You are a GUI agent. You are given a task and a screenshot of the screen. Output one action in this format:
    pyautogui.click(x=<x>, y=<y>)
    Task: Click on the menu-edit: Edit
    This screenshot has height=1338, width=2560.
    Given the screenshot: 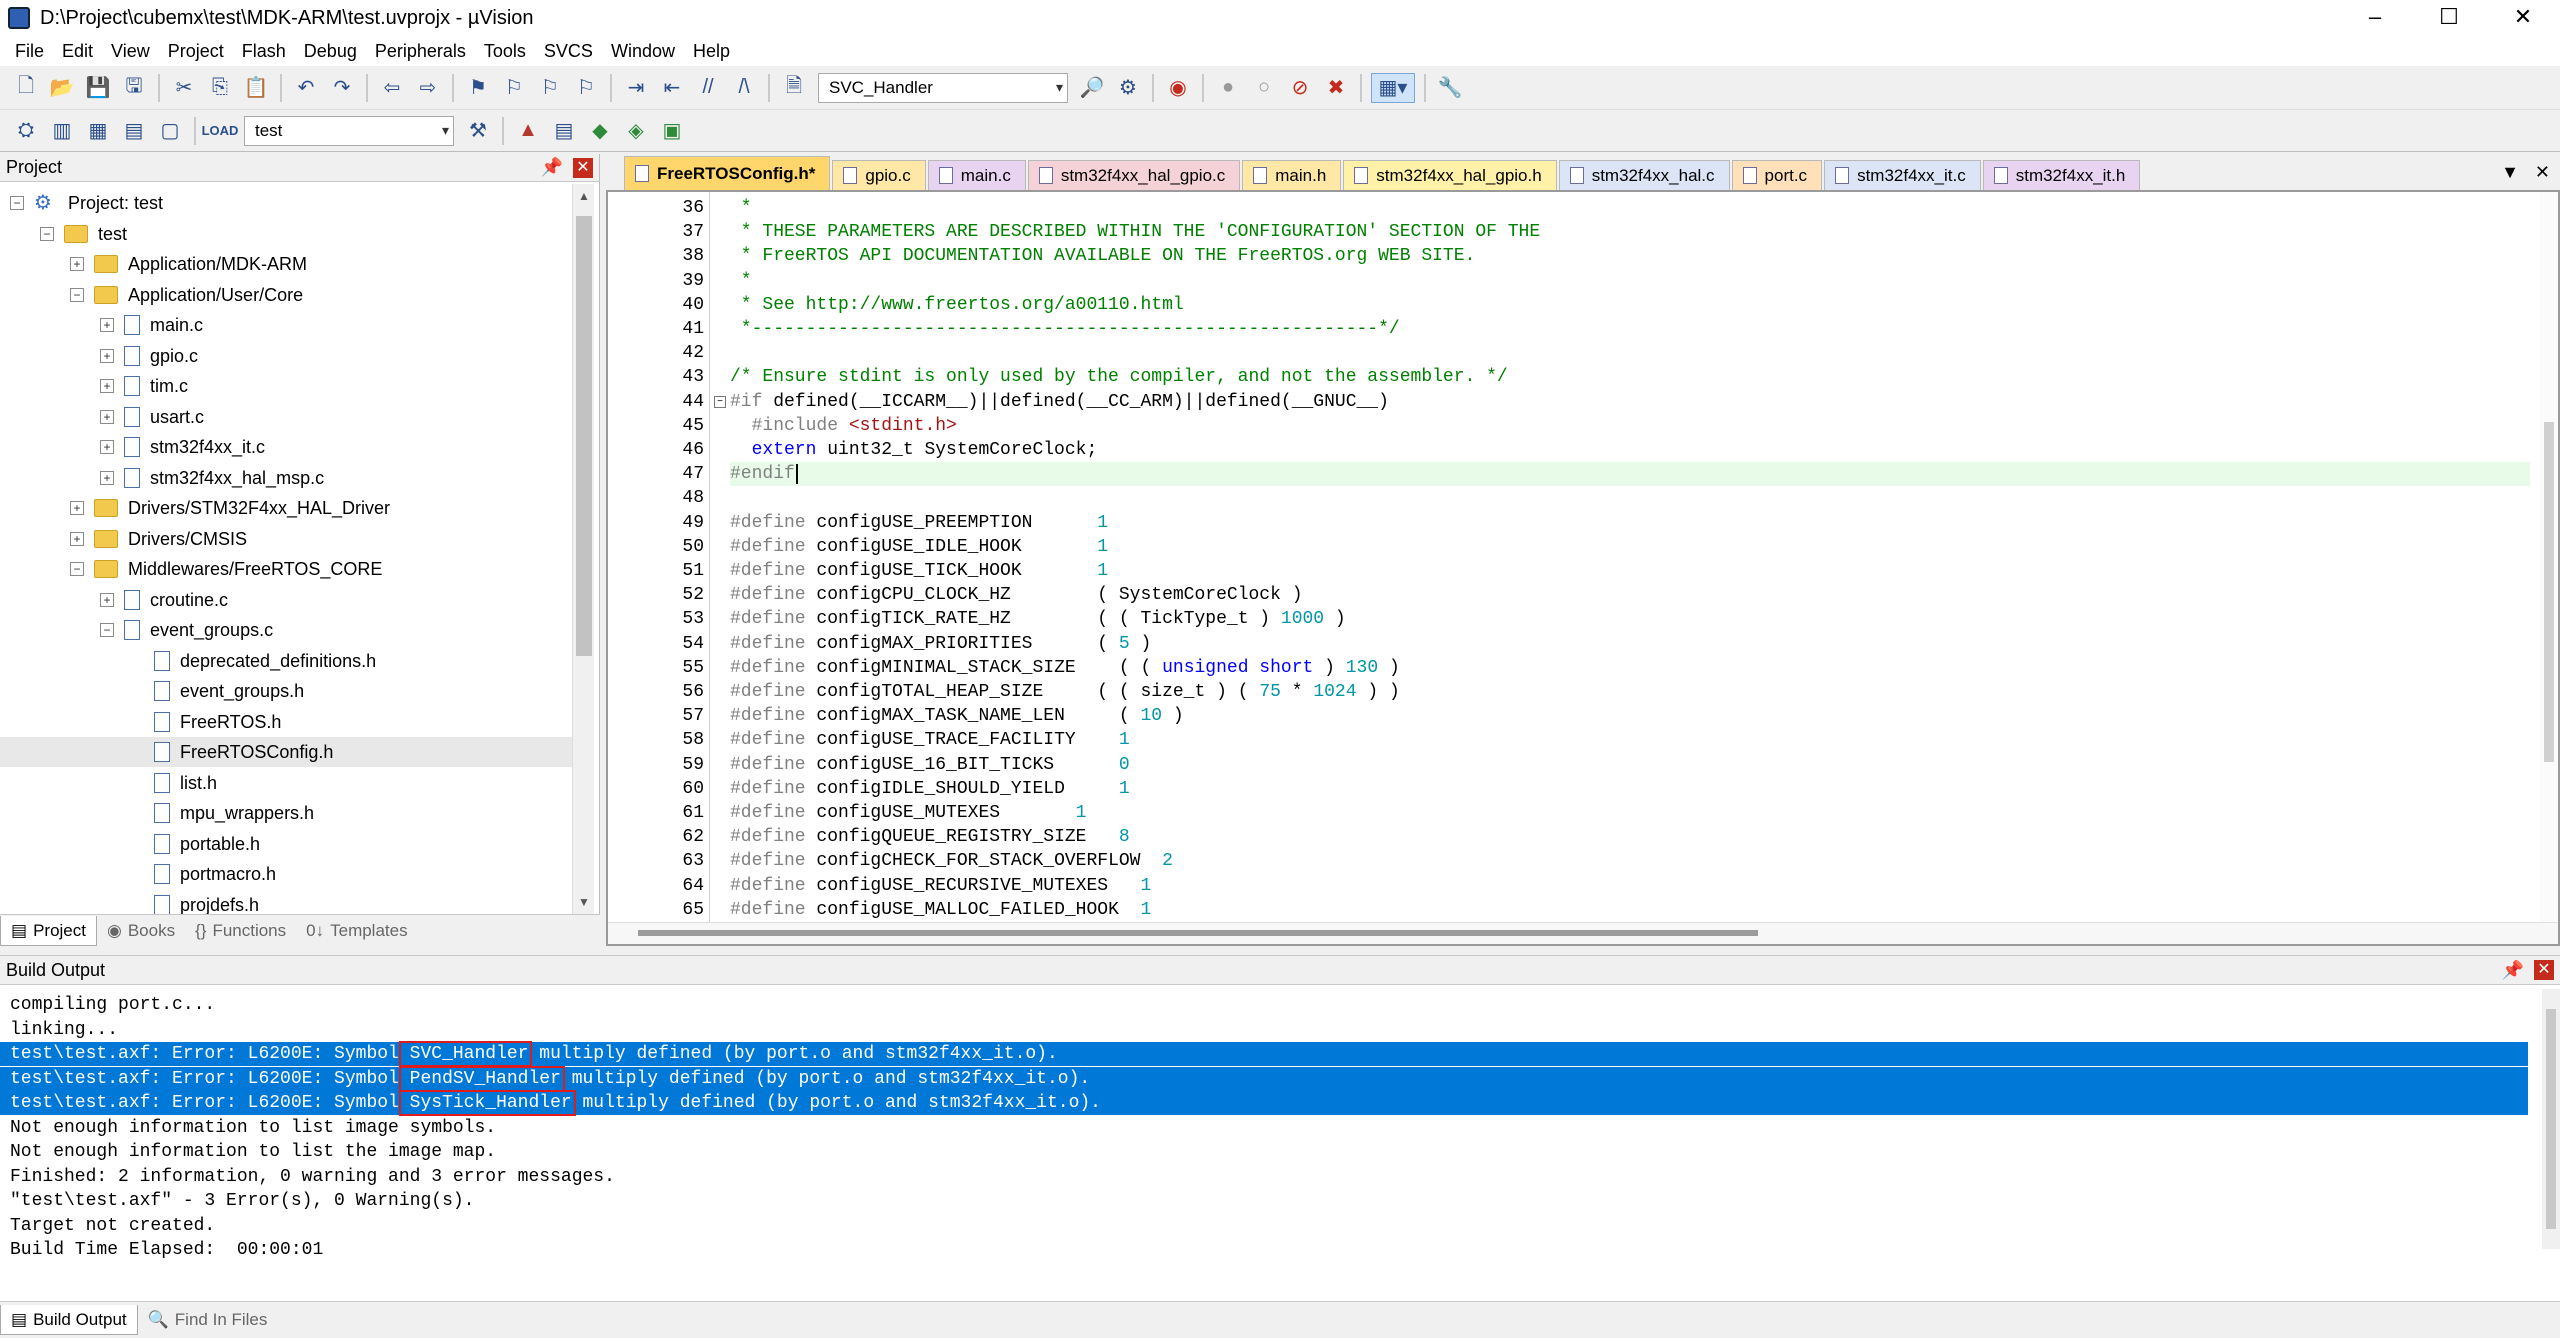 What is the action you would take?
    pyautogui.click(x=77, y=51)
    